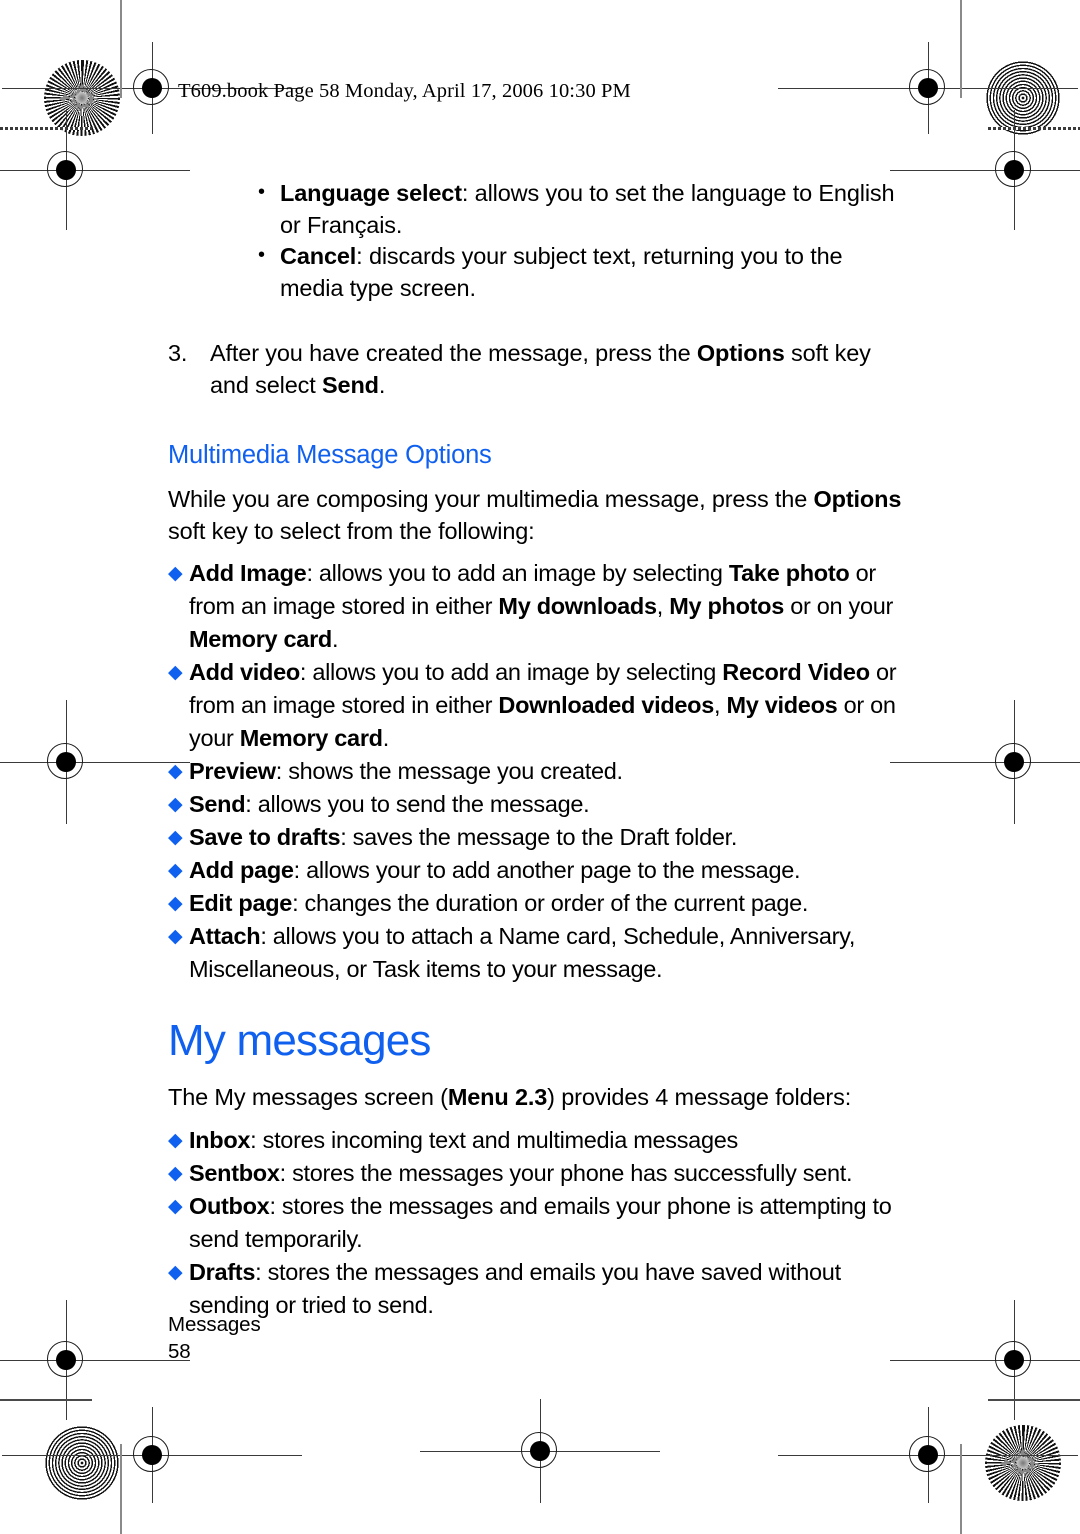 The height and width of the screenshot is (1534, 1080). I want to click on folder-term: Drafts, so click(222, 1271).